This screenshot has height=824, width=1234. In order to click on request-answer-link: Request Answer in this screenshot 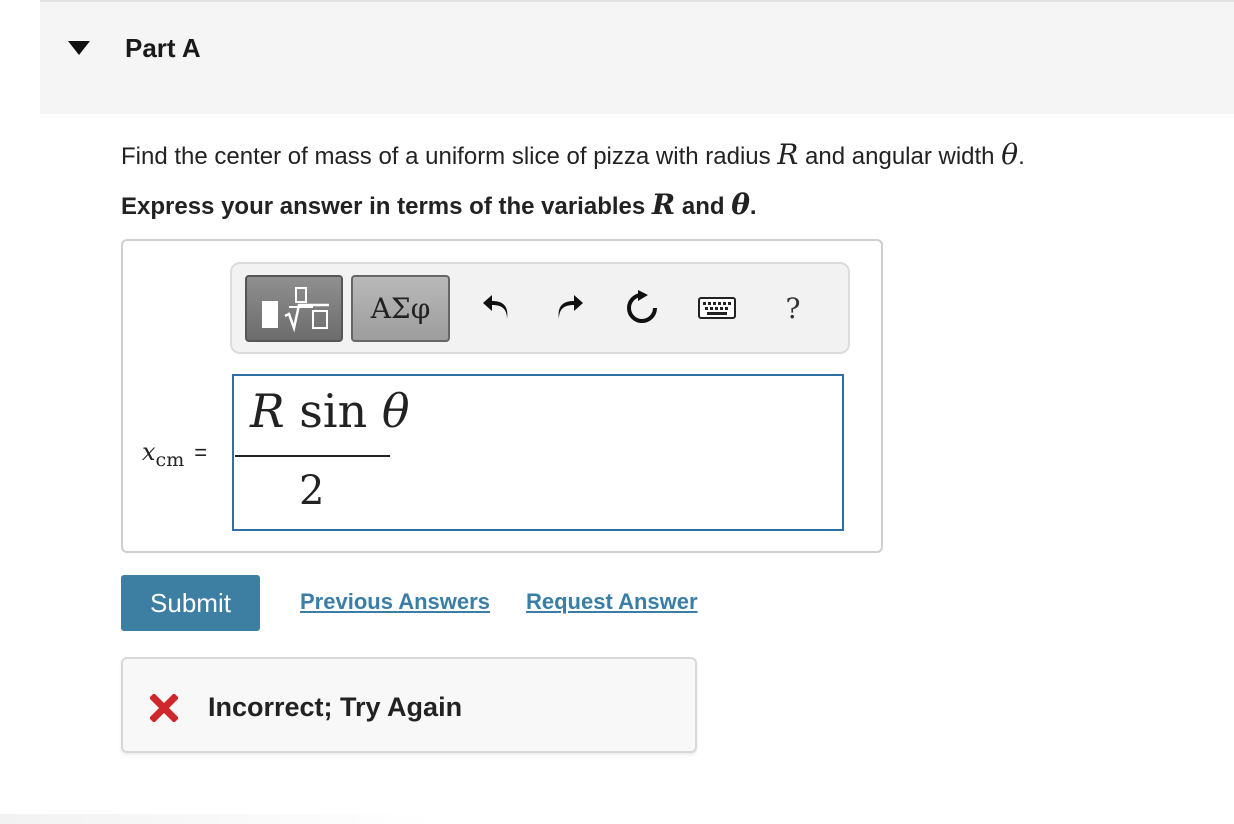, I will do `click(612, 602)`.